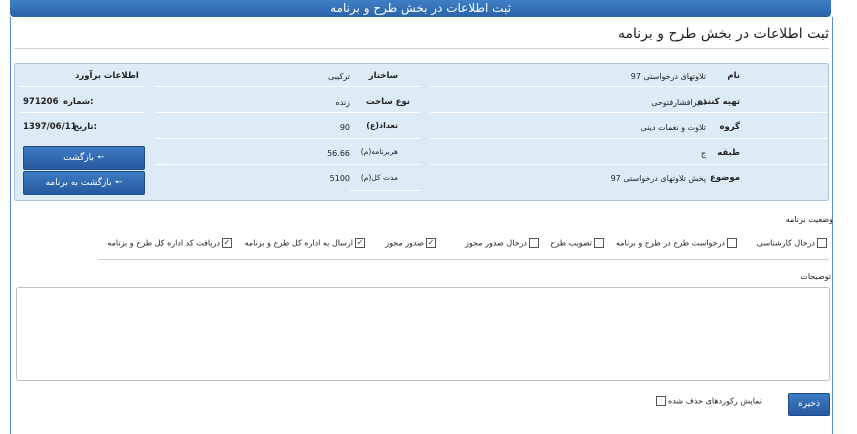 This screenshot has height=434, width=857. Describe the element at coordinates (342, 102) in the screenshot. I see `build-type-value: زنده` at that location.